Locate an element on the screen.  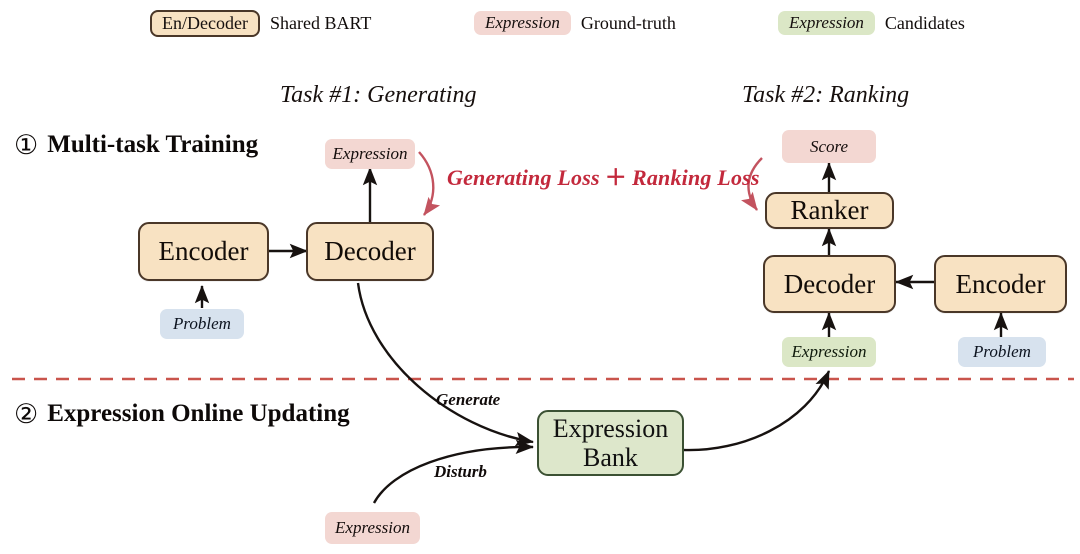
decoder-box-right: Decoder is located at coordinates (829, 284).